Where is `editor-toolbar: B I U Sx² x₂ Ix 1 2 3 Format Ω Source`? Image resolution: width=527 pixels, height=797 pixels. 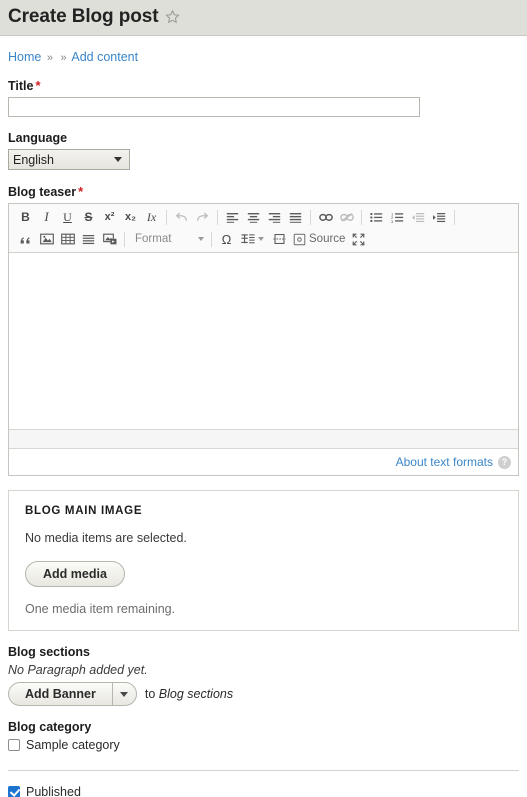 editor-toolbar: B I U Sx² x₂ Ix 1 2 3 Format Ω Source is located at coordinates (263, 228).